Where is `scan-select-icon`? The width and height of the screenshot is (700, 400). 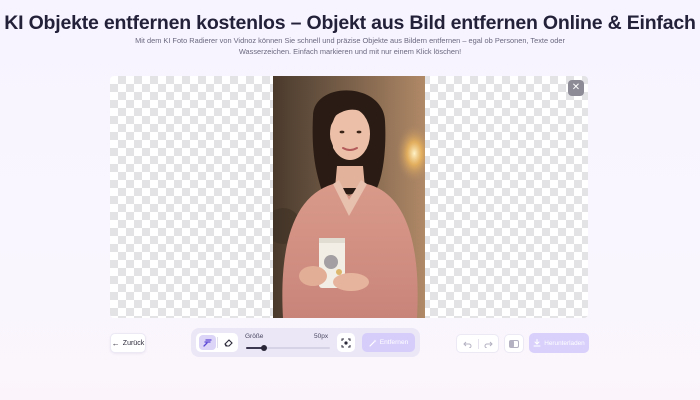 scan-select-icon is located at coordinates (346, 342).